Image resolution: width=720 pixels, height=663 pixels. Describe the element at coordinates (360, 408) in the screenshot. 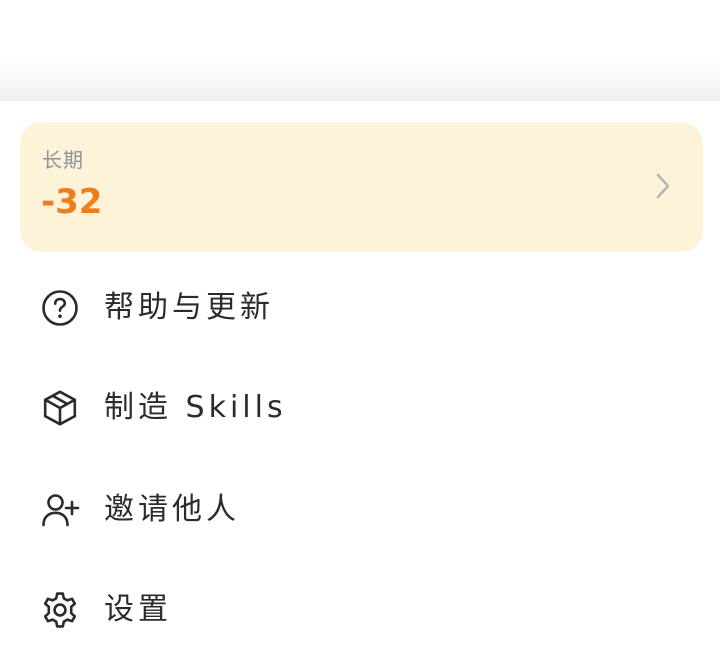

I see `menu-item-create-skills: 制造 Skills` at that location.